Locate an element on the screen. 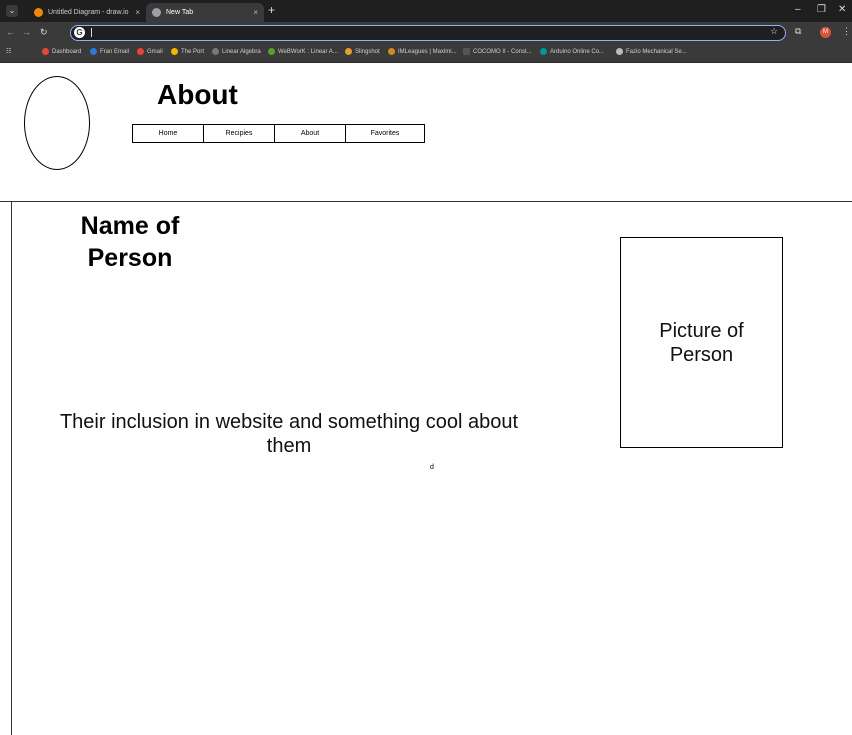 Image resolution: width=852 pixels, height=735 pixels. globe-icon is located at coordinates (619, 51).